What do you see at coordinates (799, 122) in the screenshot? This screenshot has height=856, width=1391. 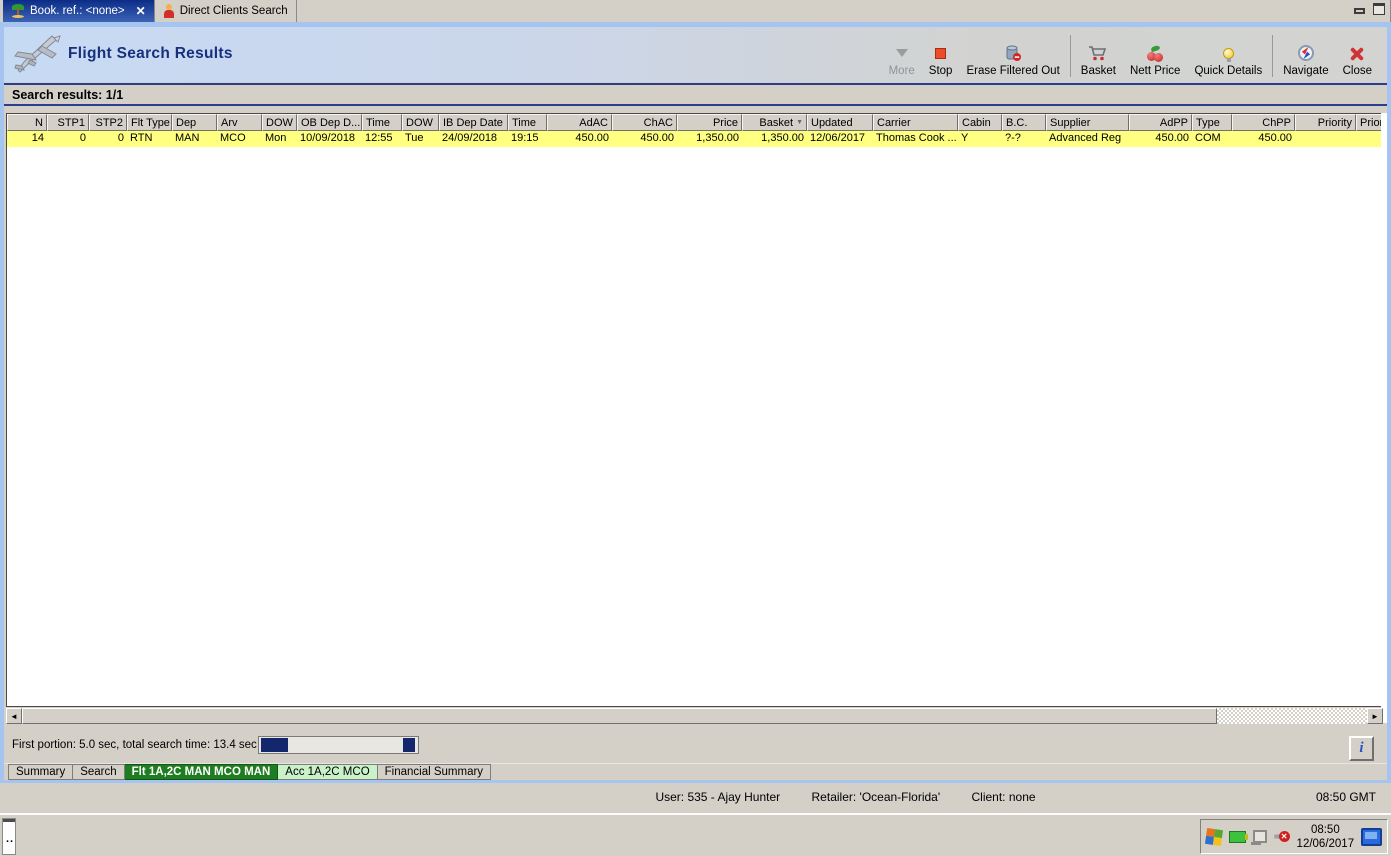 I see `sort-descending-icon: ▼` at bounding box center [799, 122].